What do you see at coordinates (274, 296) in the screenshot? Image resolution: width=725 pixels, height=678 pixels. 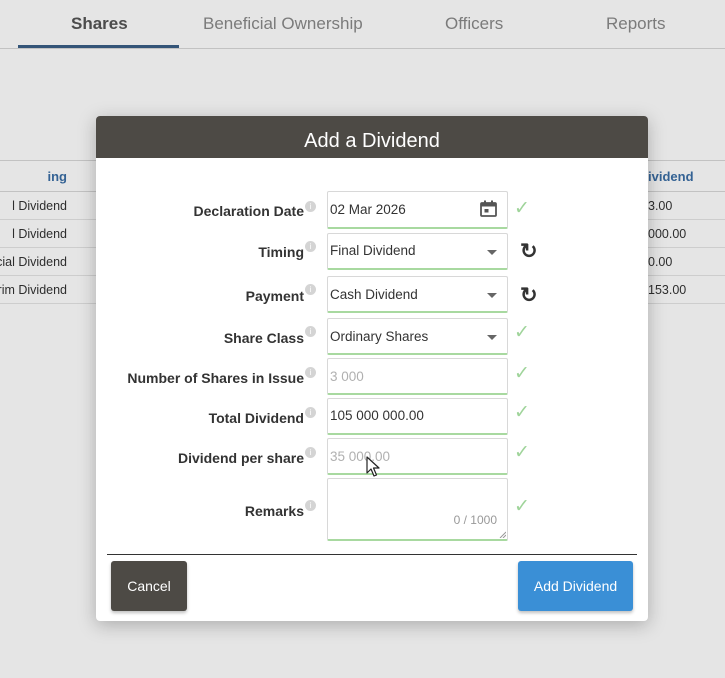 I see `payment-label: Payment` at bounding box center [274, 296].